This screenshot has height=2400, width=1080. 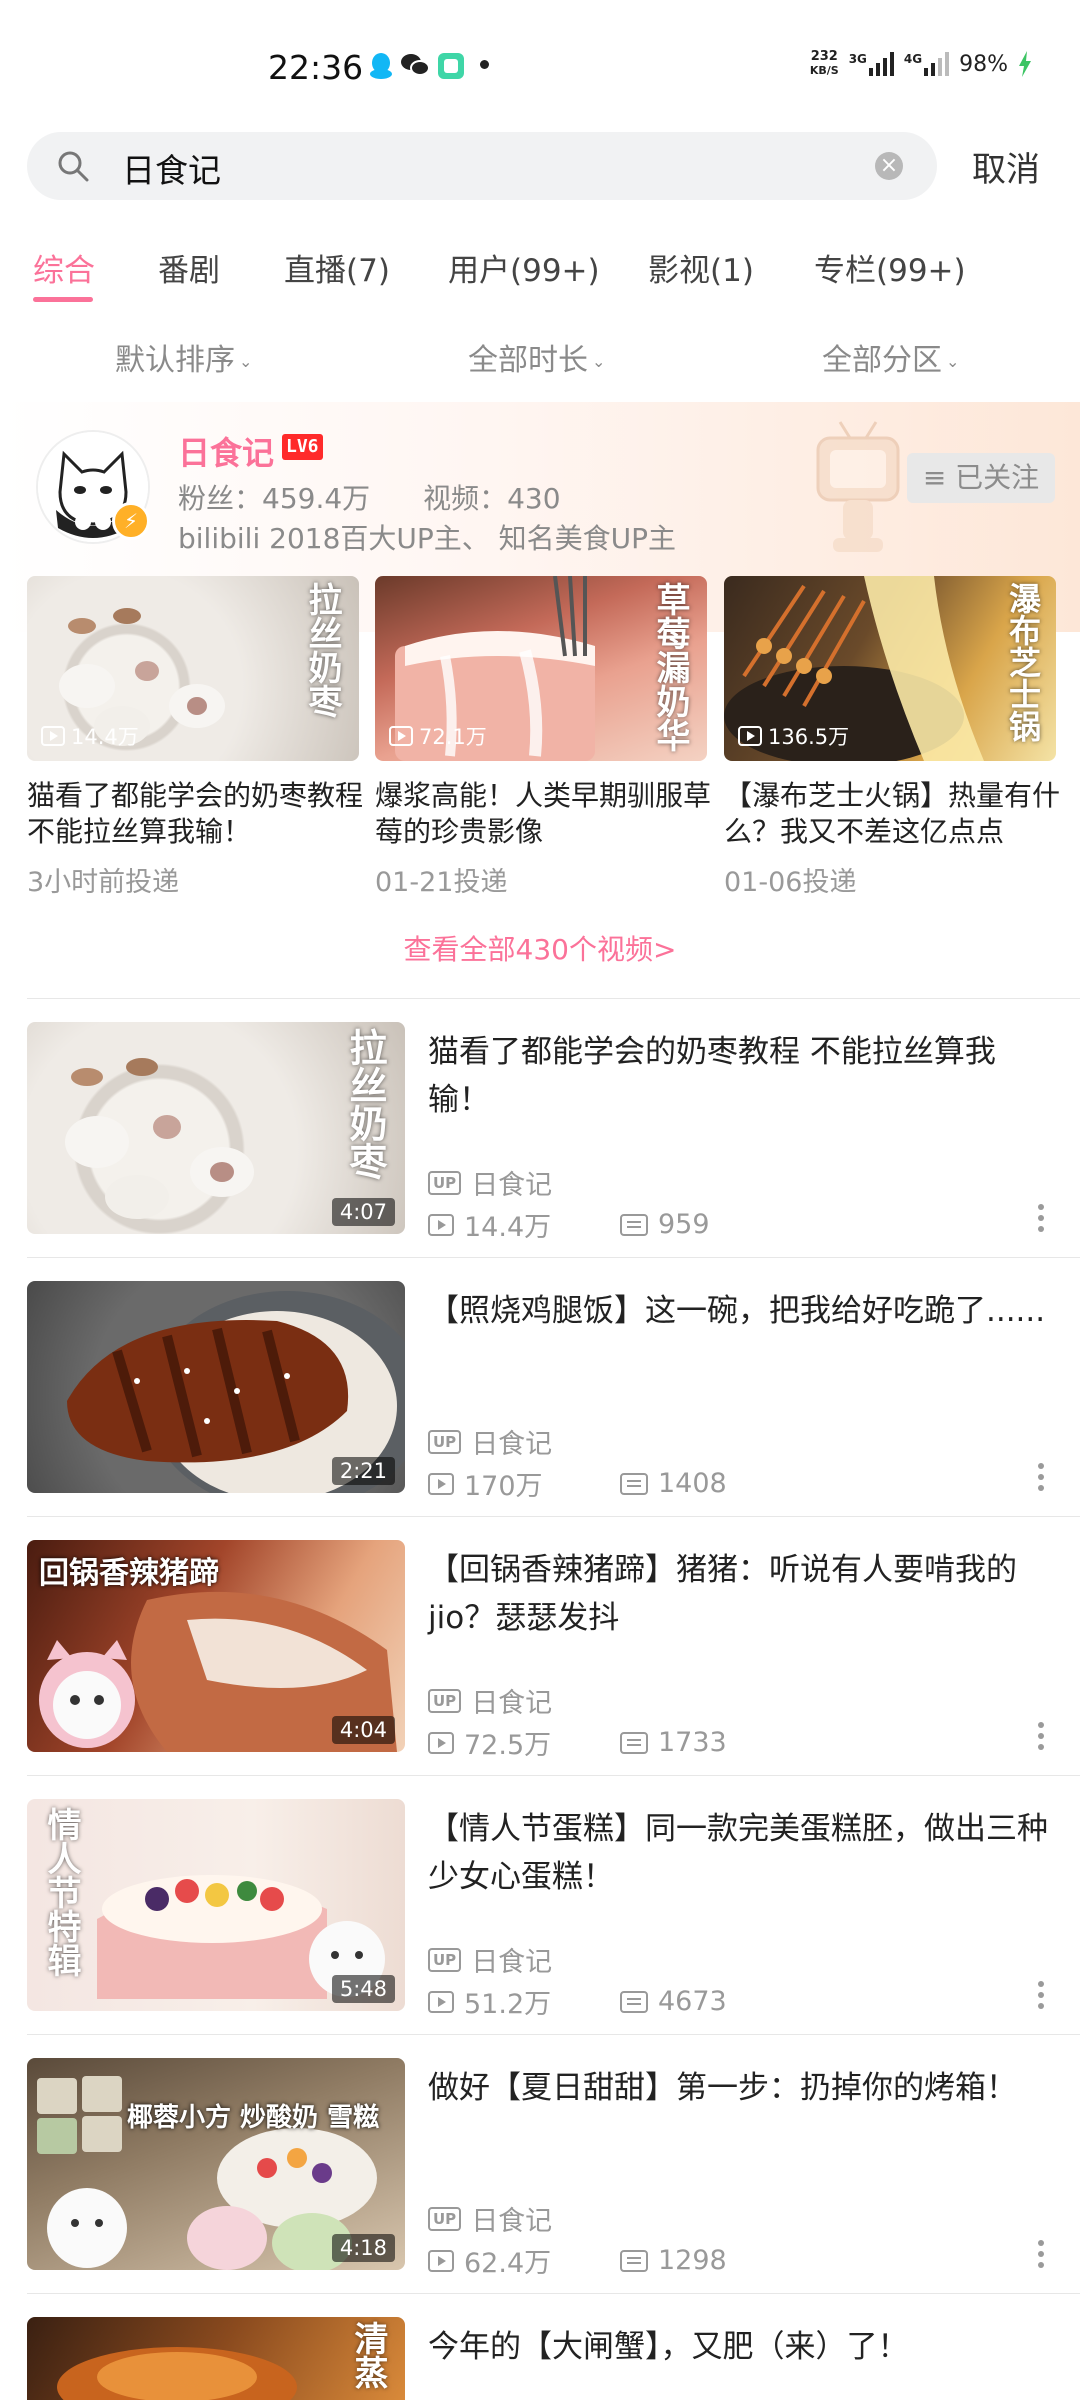 What do you see at coordinates (540, 948) in the screenshot?
I see `view-all-videos-link: 查看全部430个视频>` at bounding box center [540, 948].